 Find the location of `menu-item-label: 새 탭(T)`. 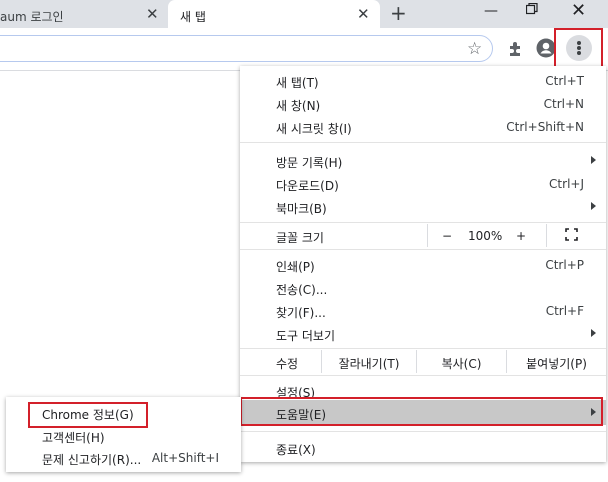

menu-item-label: 새 탭(T) is located at coordinates (297, 83).